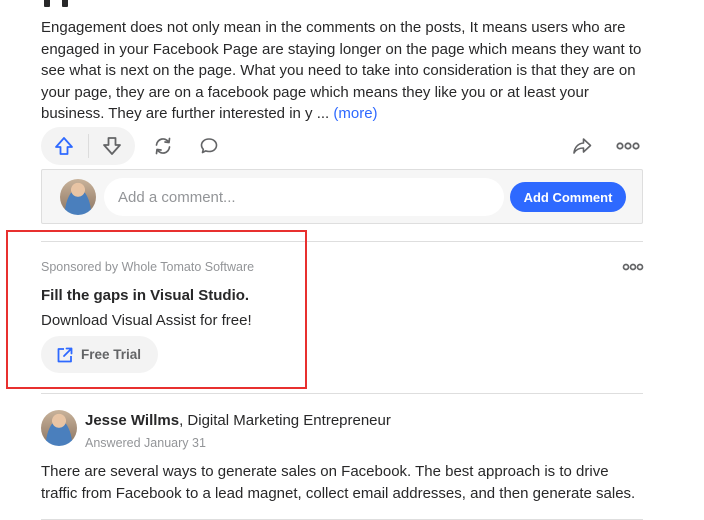 Image resolution: width=704 pixels, height=520 pixels. What do you see at coordinates (132, 420) in the screenshot?
I see `author-name: Jesse Willms` at bounding box center [132, 420].